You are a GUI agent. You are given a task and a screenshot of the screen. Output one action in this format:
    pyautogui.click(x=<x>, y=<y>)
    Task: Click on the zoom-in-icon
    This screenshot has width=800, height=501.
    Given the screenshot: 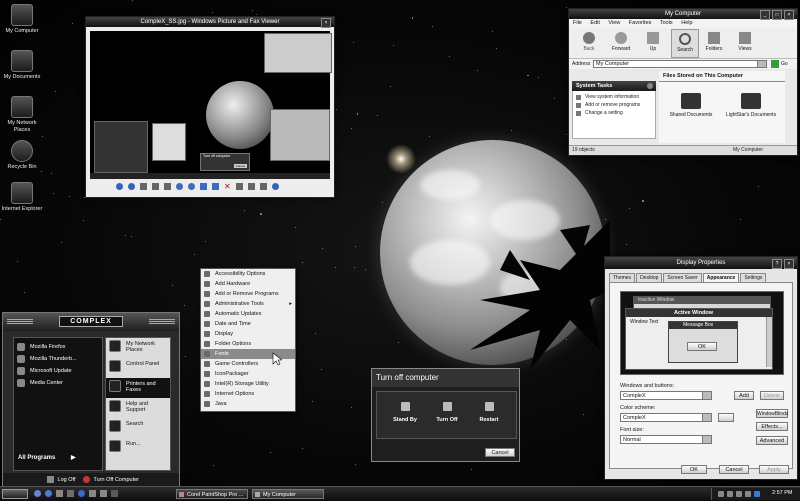 What is the action you would take?
    pyautogui.click(x=179, y=186)
    